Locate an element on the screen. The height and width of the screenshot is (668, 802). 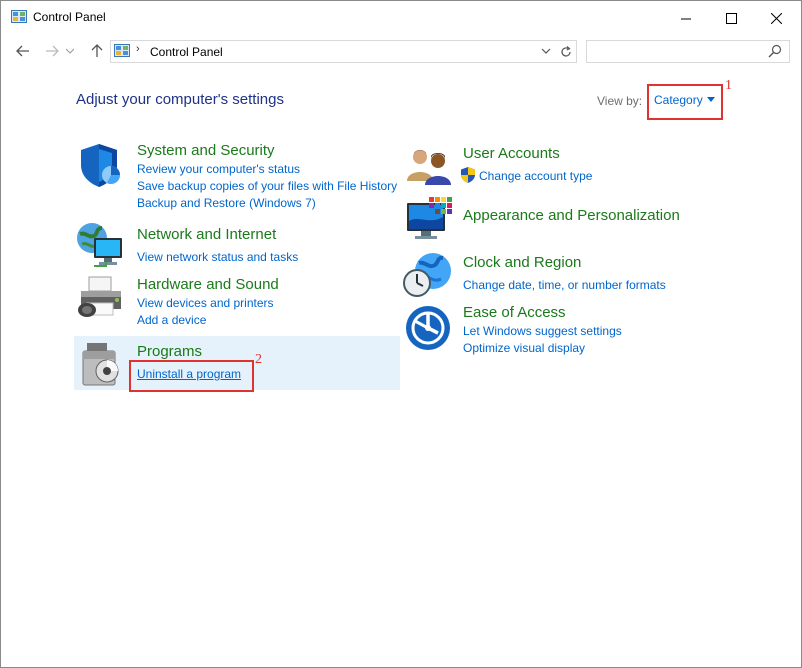
refresh-button is located at coordinates (566, 51).